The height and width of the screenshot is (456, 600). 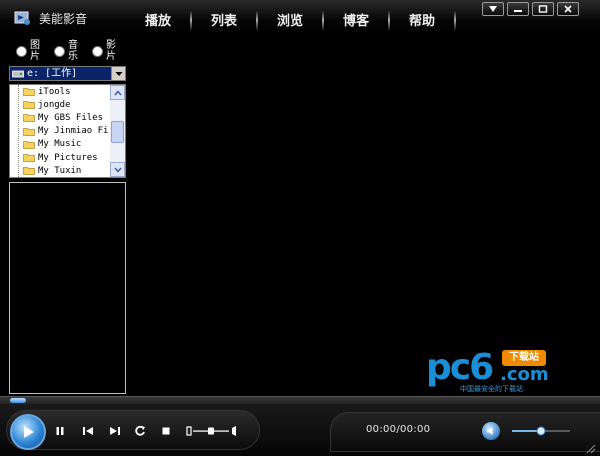 I want to click on watermark-domain: .com, so click(x=524, y=374).